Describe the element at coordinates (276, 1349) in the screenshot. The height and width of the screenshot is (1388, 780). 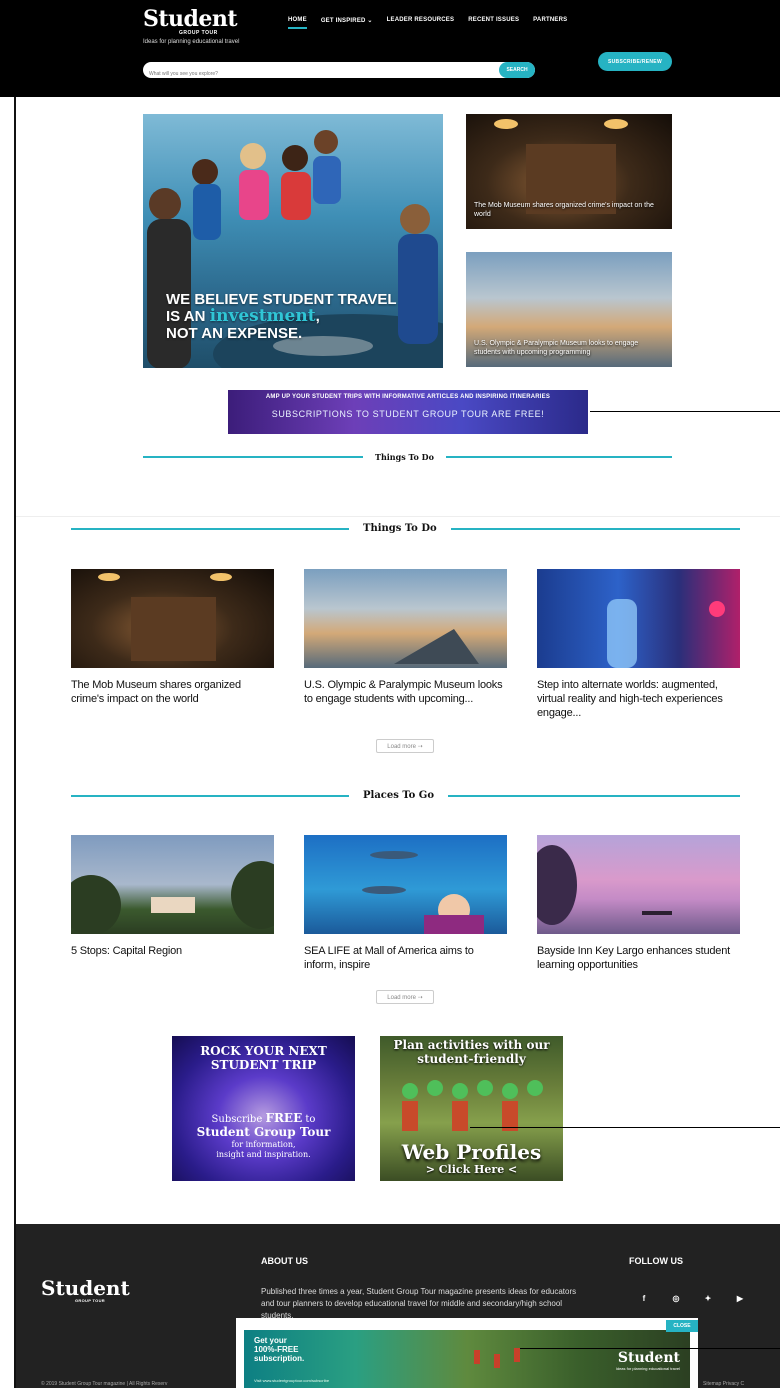
I see `popup-line2: 100%-FREE` at that location.